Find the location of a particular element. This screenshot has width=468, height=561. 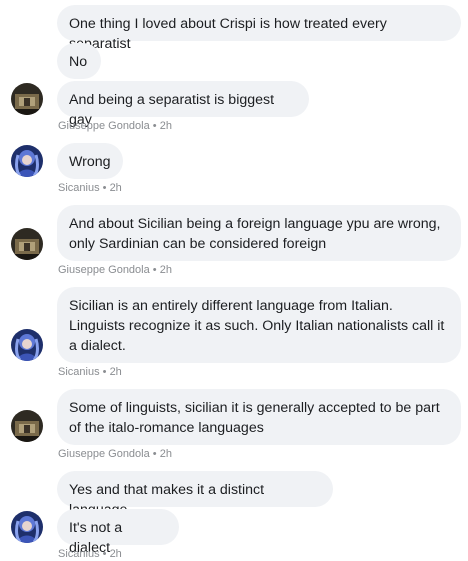

message-bubble: And being a separatist is biggest gay is located at coordinates (183, 104).